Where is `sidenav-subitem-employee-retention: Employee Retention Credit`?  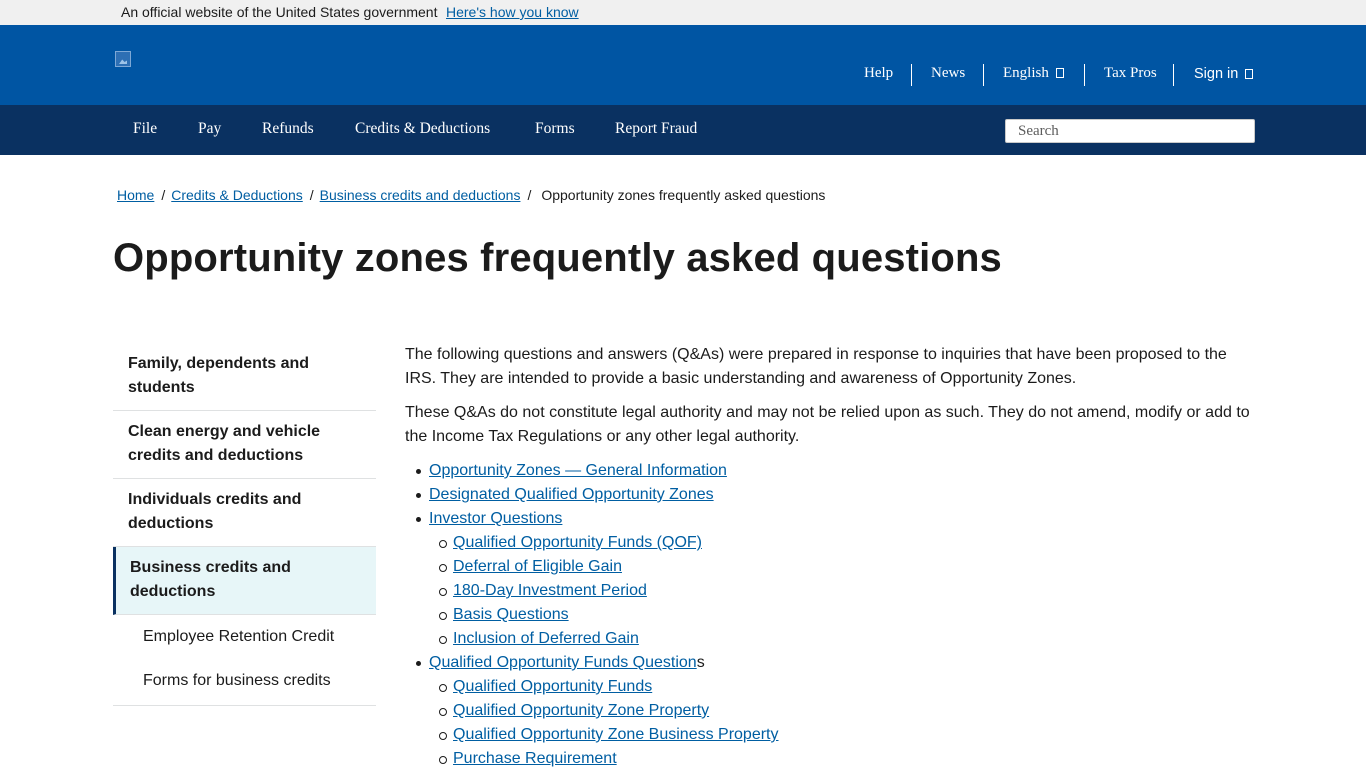 sidenav-subitem-employee-retention: Employee Retention Credit is located at coordinates (244, 637).